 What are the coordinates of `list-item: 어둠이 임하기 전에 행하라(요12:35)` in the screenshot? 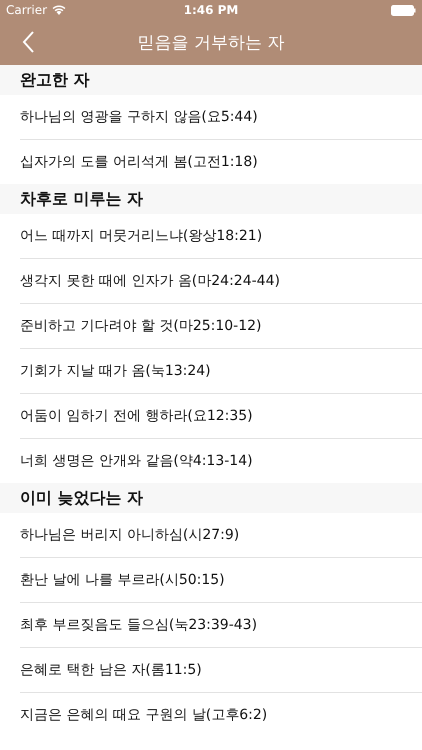 It's located at (221, 415).